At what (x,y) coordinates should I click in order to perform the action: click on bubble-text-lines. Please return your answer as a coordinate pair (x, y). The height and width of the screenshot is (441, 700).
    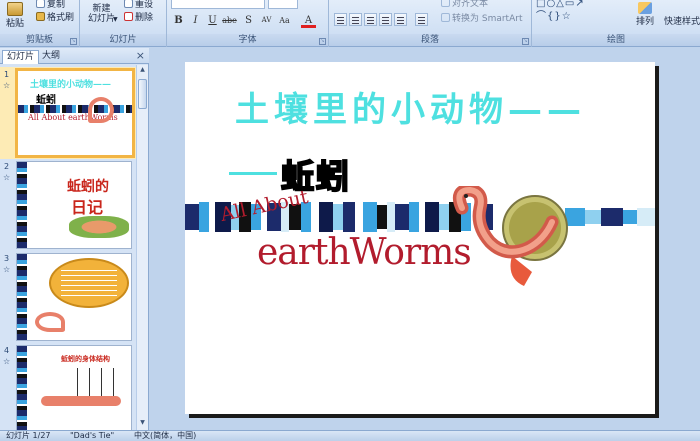
    Looking at the image, I should click on (89, 283).